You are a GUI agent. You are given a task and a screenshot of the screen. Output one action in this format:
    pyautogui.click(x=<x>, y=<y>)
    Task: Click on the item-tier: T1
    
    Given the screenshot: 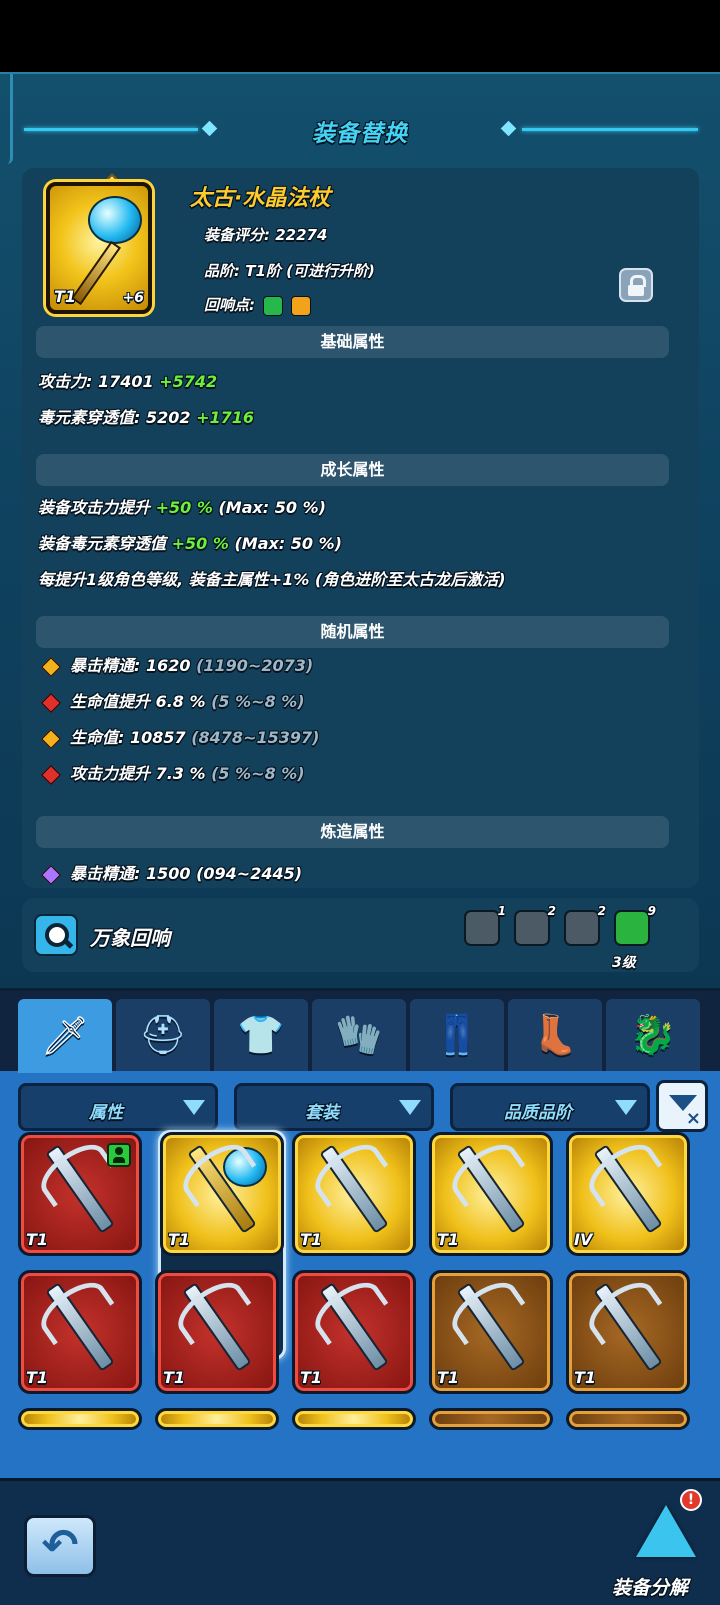 What is the action you would take?
    pyautogui.click(x=65, y=296)
    